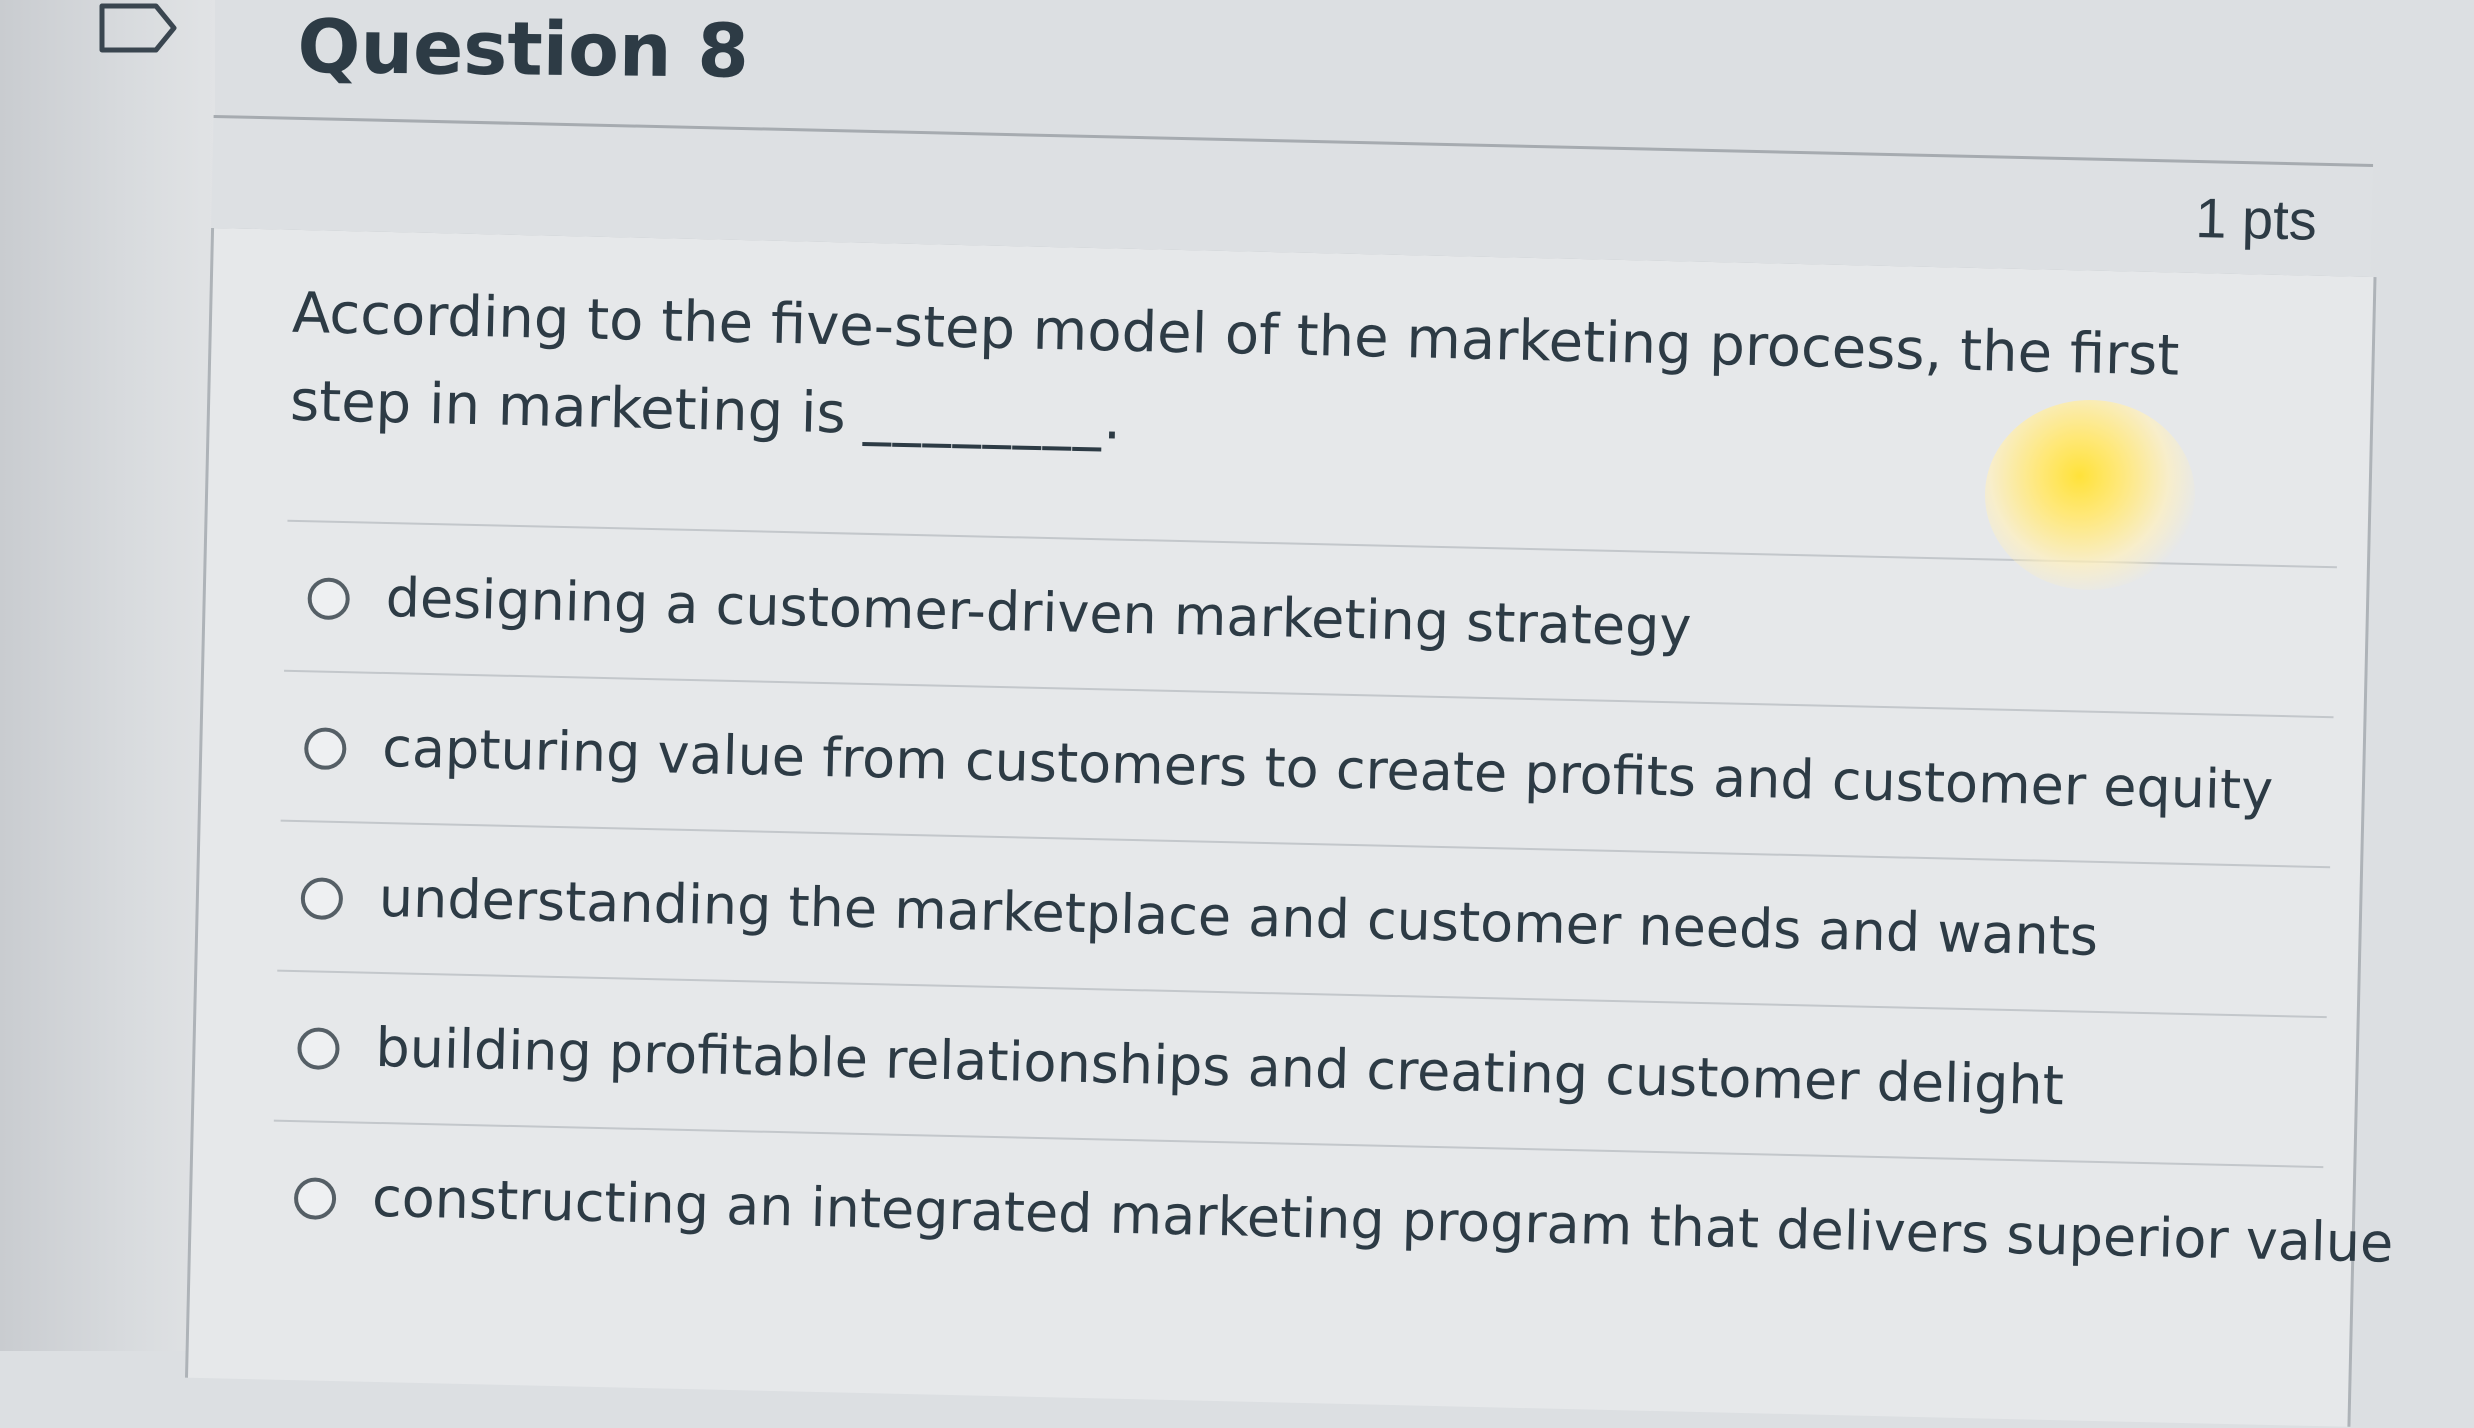 This screenshot has width=2474, height=1428. I want to click on question-blank: ________., so click(993, 417).